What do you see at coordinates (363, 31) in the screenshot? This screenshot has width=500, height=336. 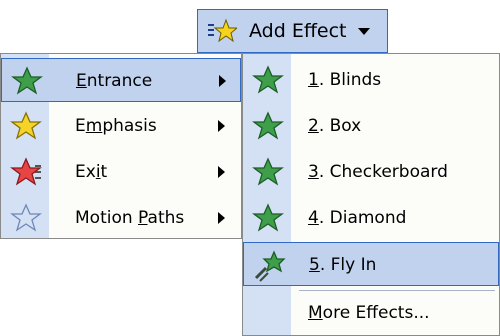 I see `chevron-down-icon` at bounding box center [363, 31].